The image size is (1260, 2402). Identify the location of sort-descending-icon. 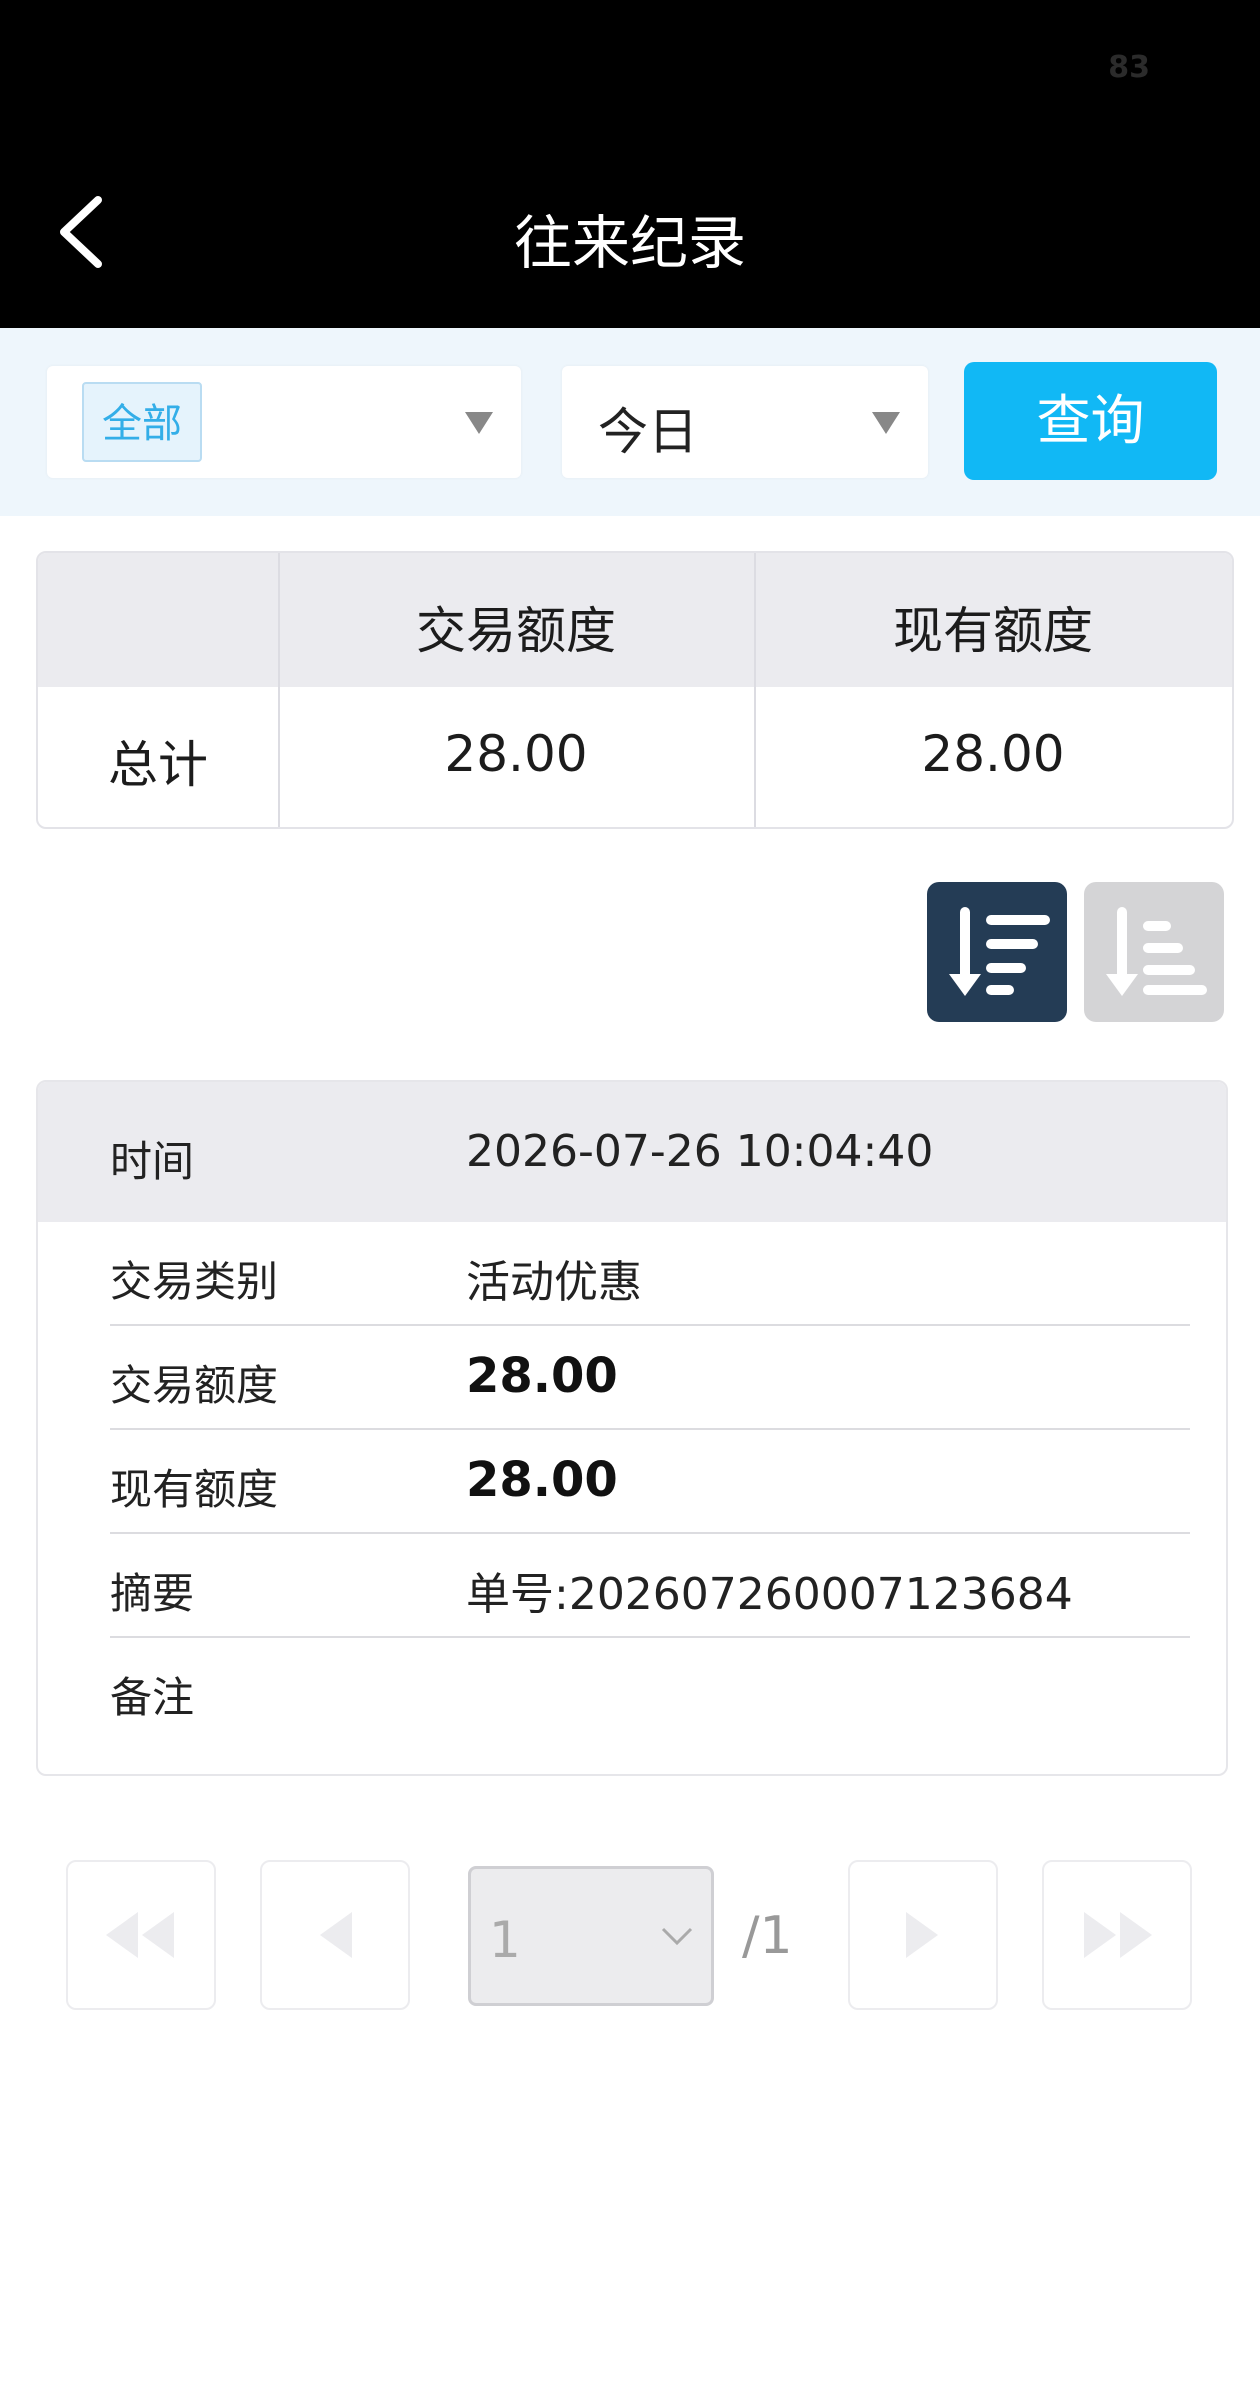
(999, 951).